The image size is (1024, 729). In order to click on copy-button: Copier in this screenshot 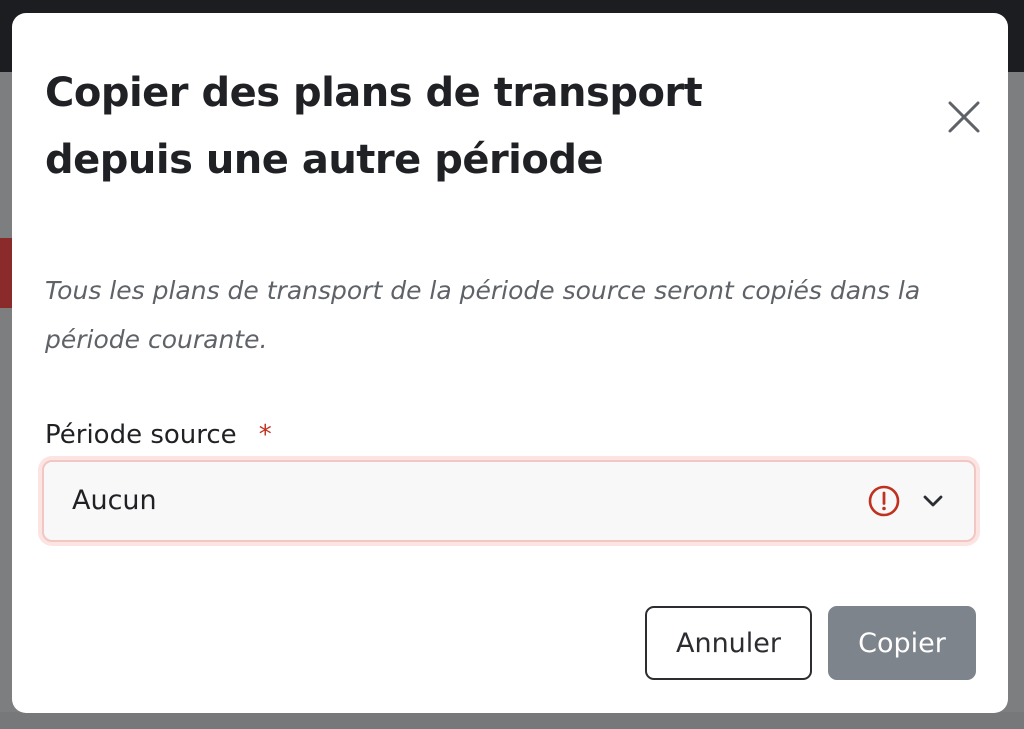, I will do `click(902, 643)`.